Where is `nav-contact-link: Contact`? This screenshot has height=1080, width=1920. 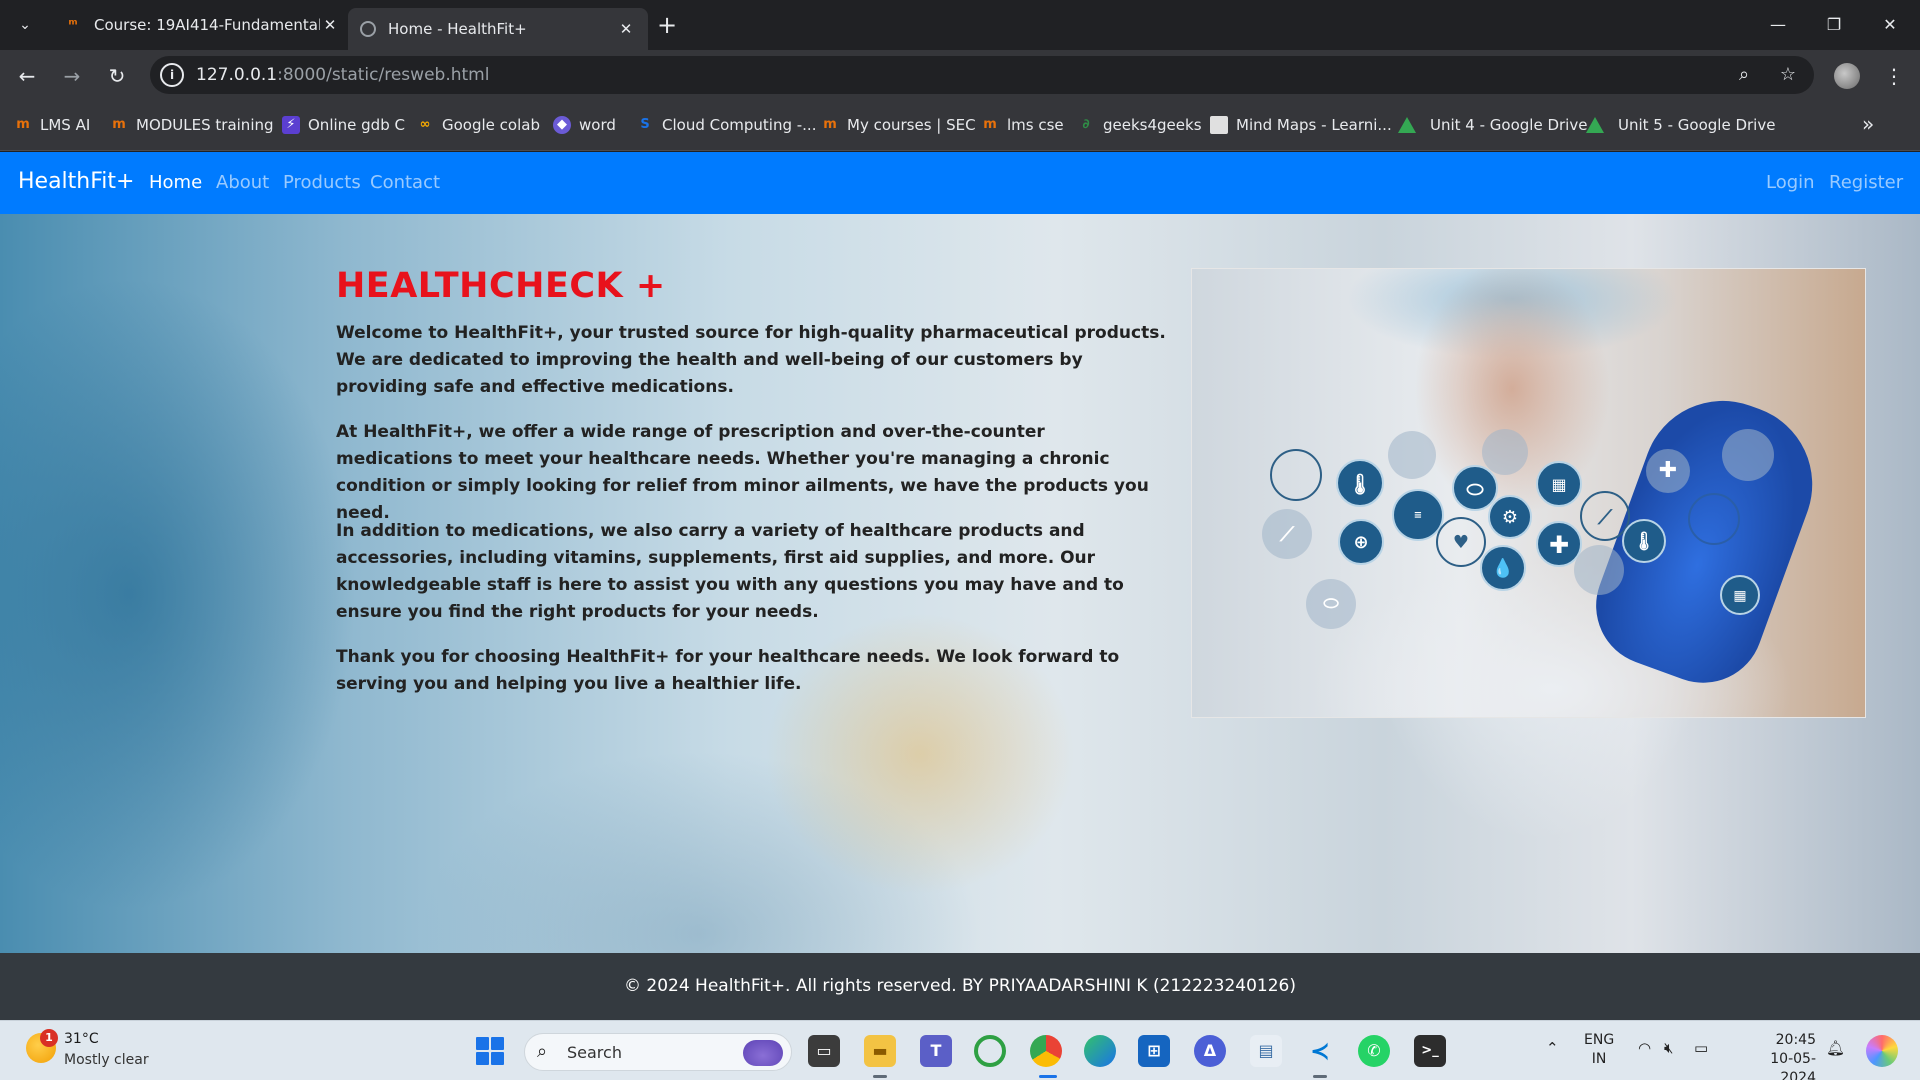
nav-contact-link: Contact is located at coordinates (405, 182).